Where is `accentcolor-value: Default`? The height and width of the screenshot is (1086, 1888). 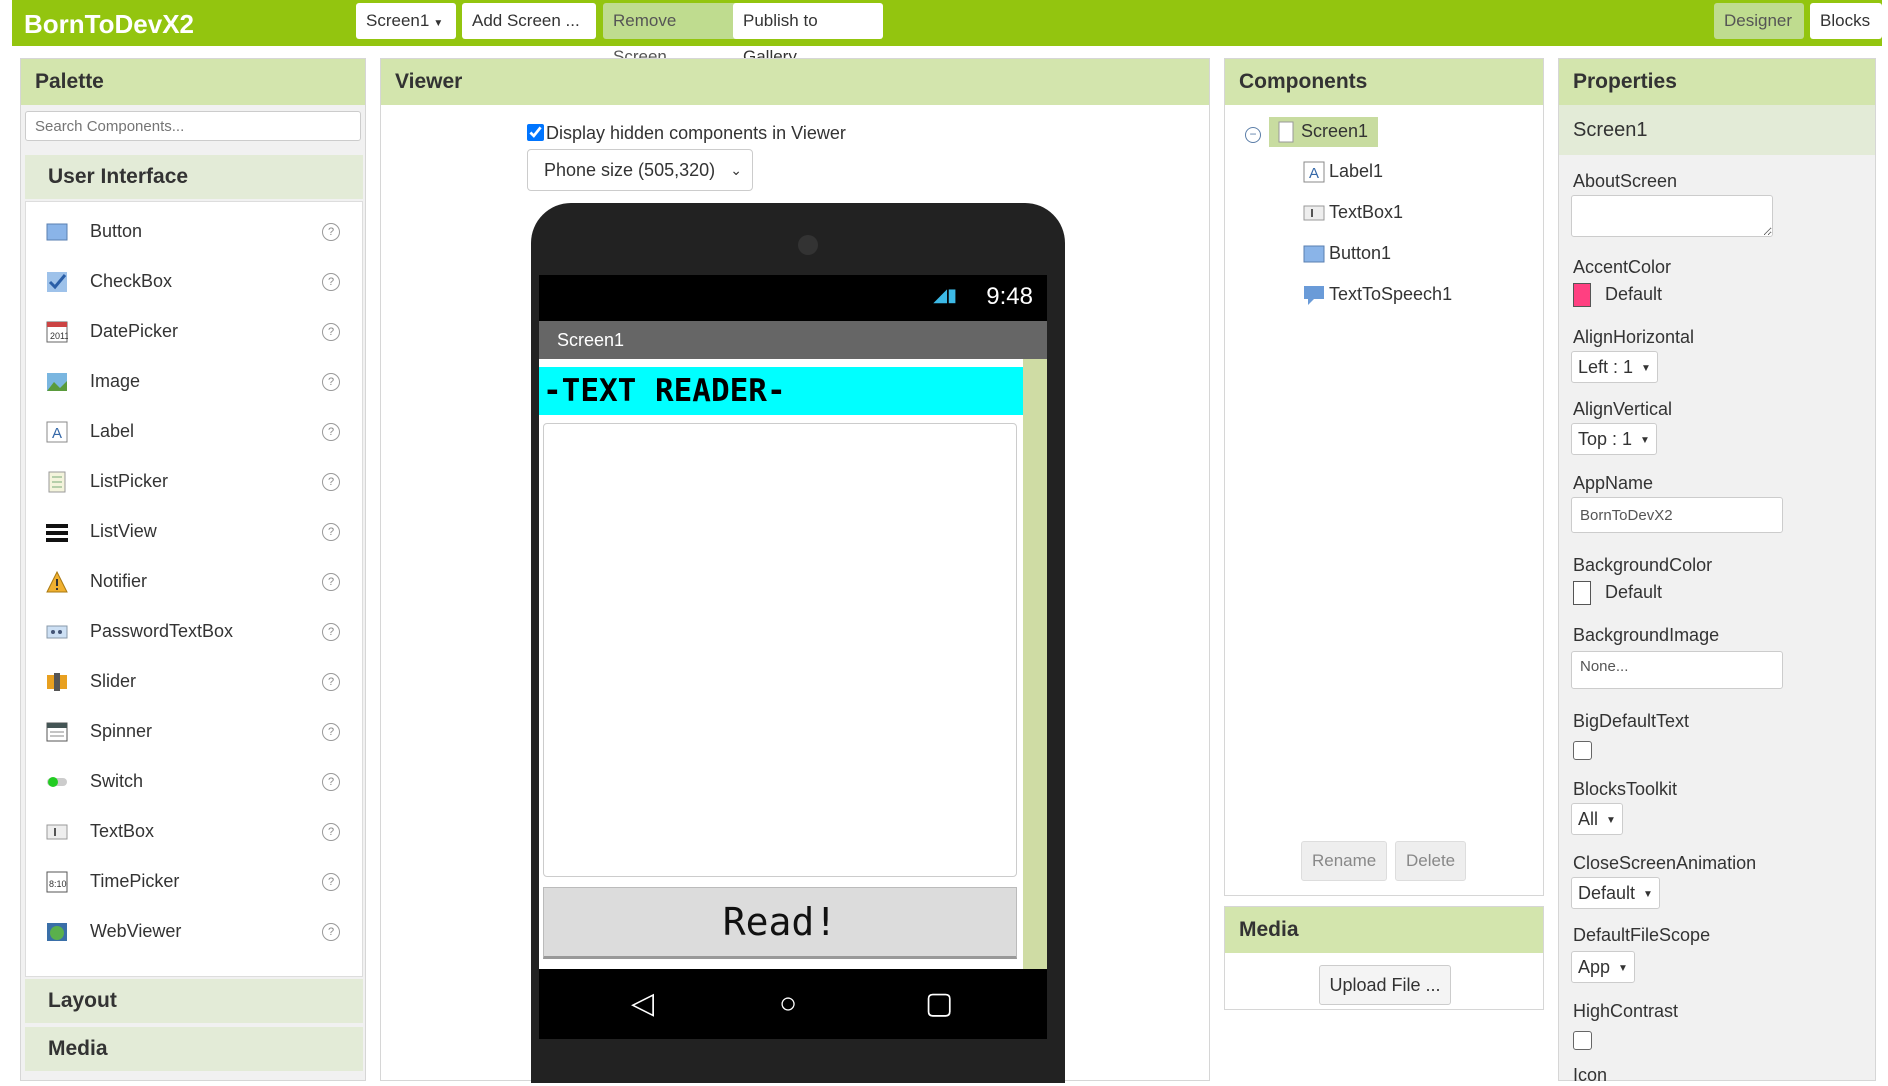 accentcolor-value: Default is located at coordinates (1634, 293).